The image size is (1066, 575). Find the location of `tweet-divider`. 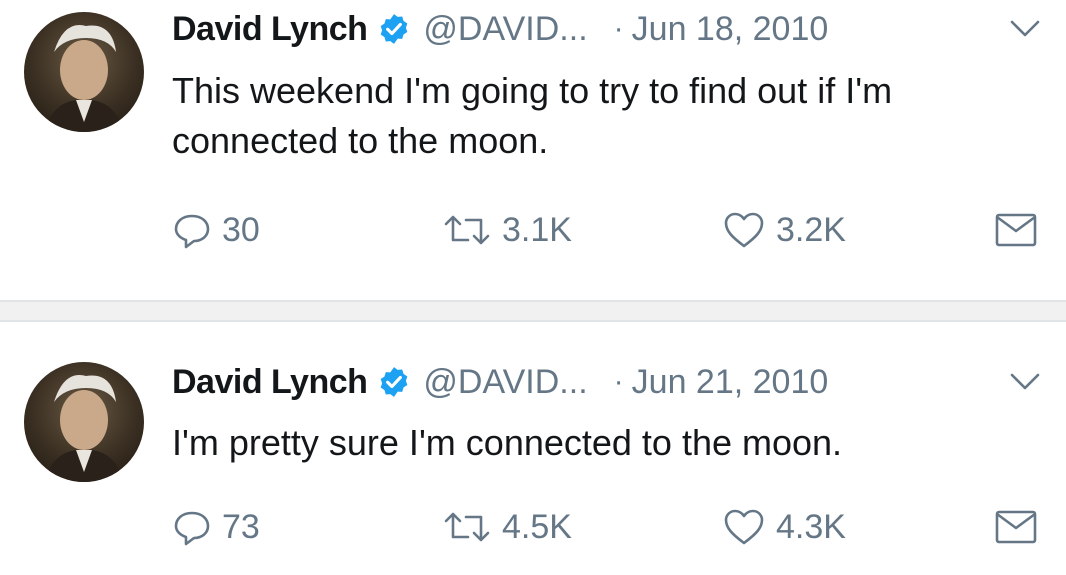

tweet-divider is located at coordinates (533, 311).